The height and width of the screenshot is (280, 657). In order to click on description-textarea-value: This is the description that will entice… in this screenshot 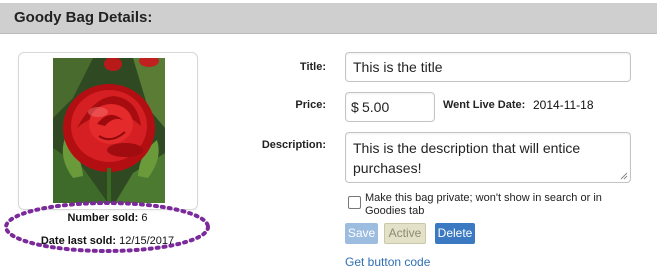, I will do `click(467, 158)`.